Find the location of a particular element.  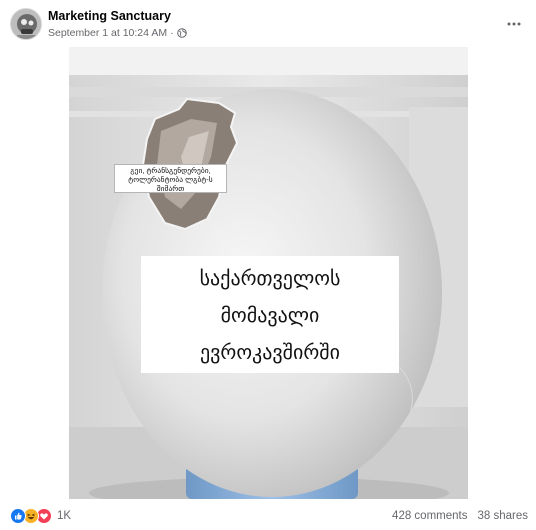

image-main-caption: საქართველოს მომავალი ევროკავშირში is located at coordinates (270, 314).